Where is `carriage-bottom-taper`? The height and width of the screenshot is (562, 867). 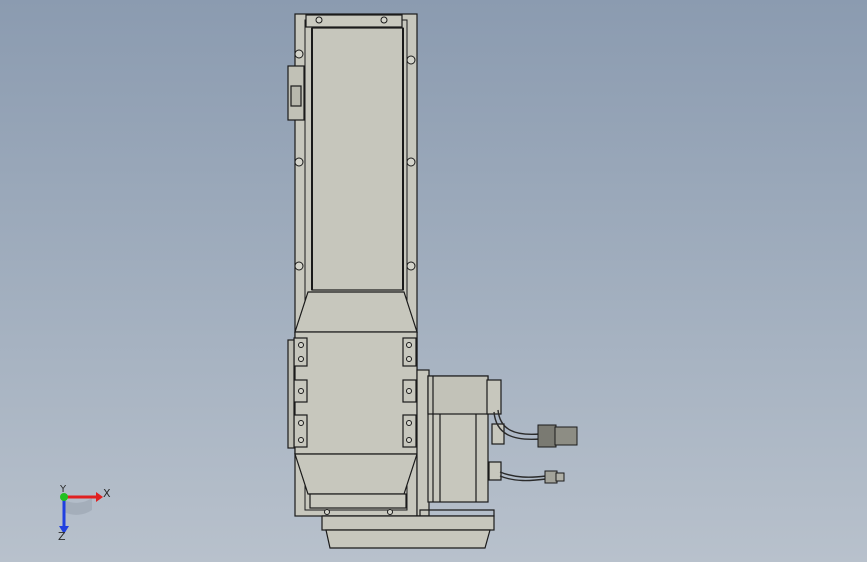 carriage-bottom-taper is located at coordinates (356, 474).